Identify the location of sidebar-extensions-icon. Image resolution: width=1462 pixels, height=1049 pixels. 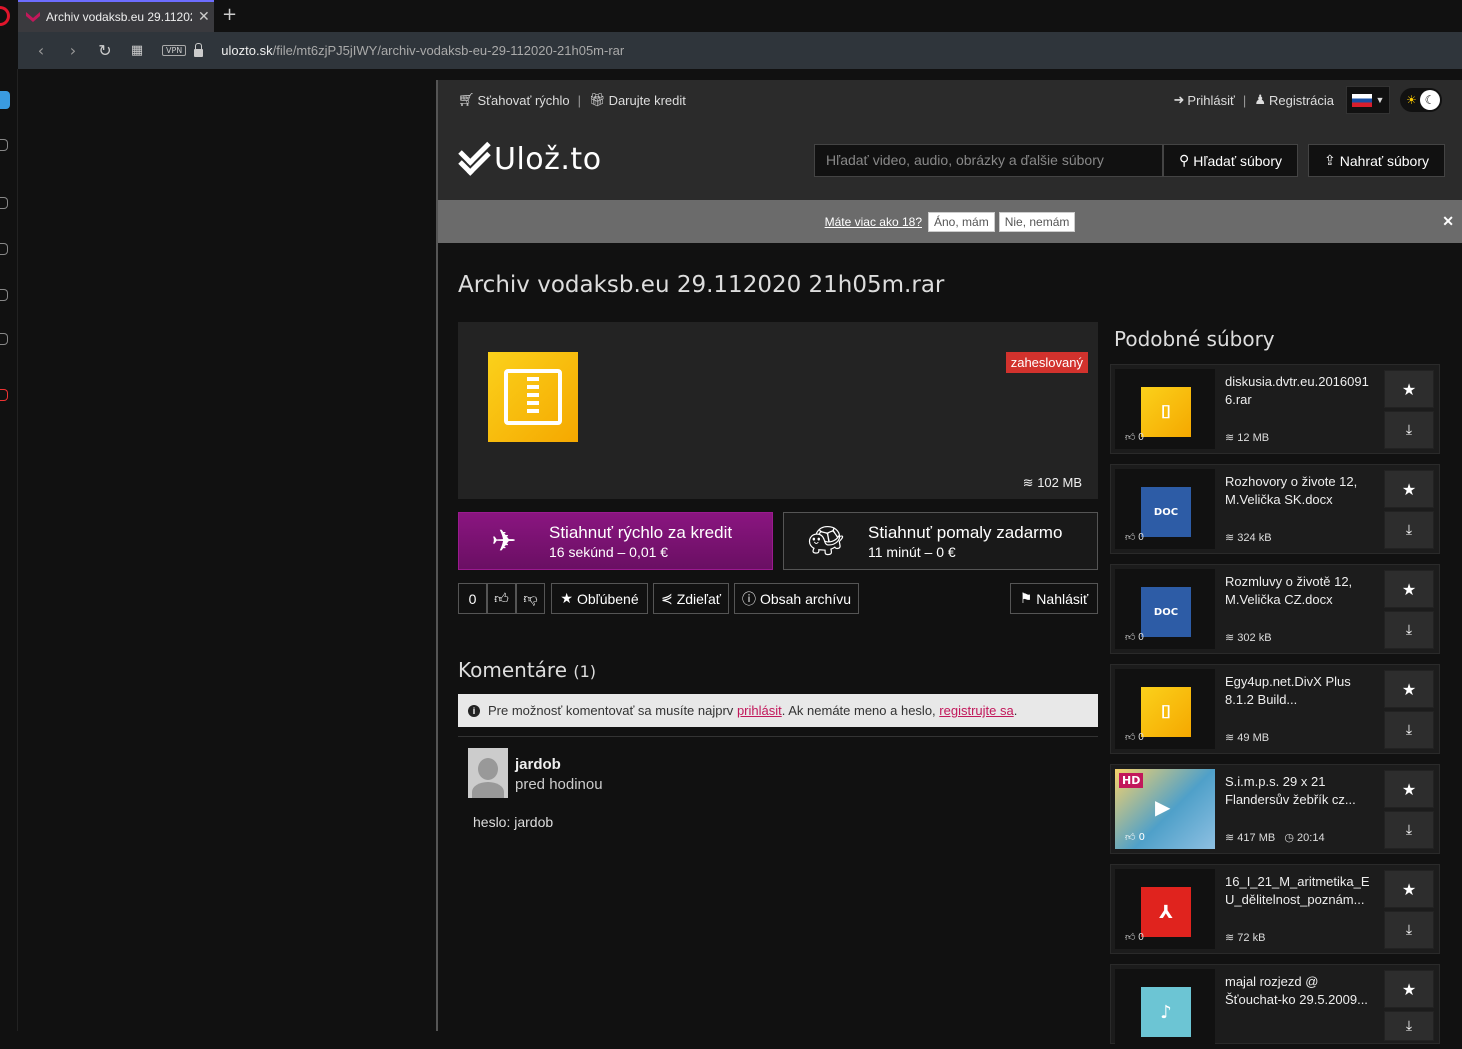
(4, 295).